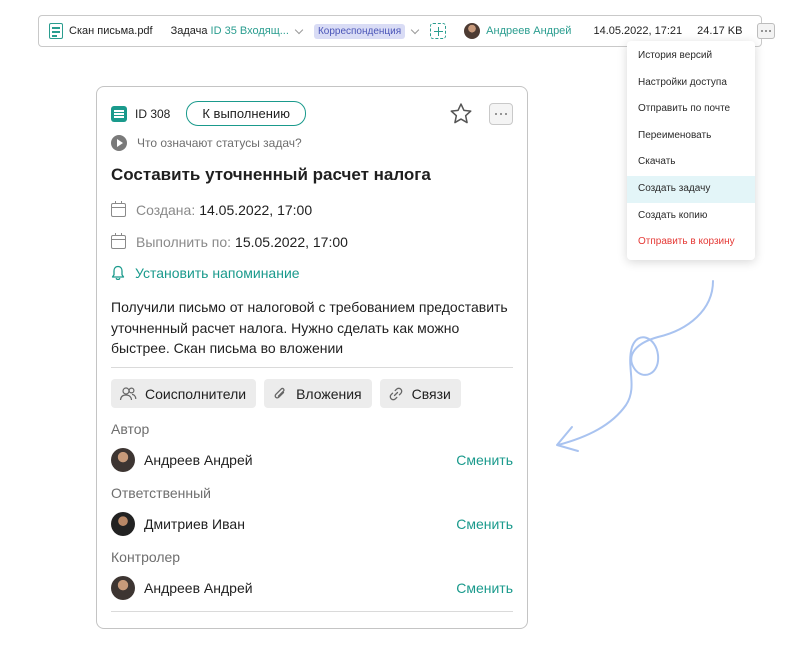 This screenshot has height=658, width=800. Describe the element at coordinates (691, 136) in the screenshot. I see `menu-item-rename: Переименовать` at that location.